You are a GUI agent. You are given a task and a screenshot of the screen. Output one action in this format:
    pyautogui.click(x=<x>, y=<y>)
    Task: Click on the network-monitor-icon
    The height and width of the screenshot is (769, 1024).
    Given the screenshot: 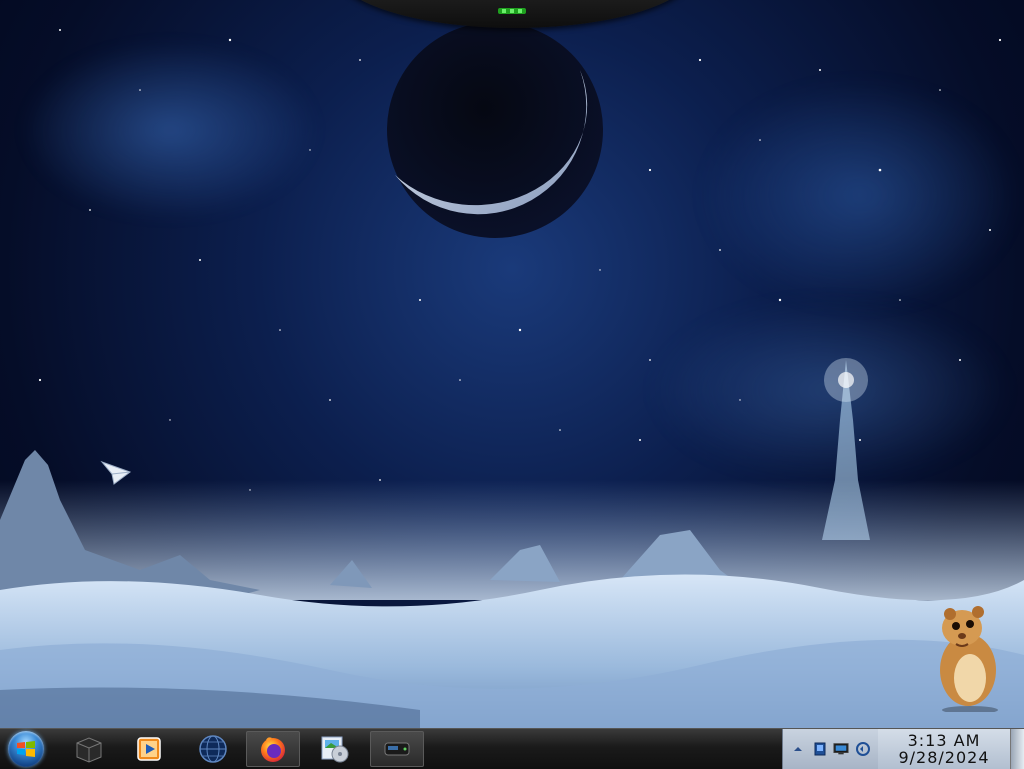 What is the action you would take?
    pyautogui.click(x=841, y=749)
    